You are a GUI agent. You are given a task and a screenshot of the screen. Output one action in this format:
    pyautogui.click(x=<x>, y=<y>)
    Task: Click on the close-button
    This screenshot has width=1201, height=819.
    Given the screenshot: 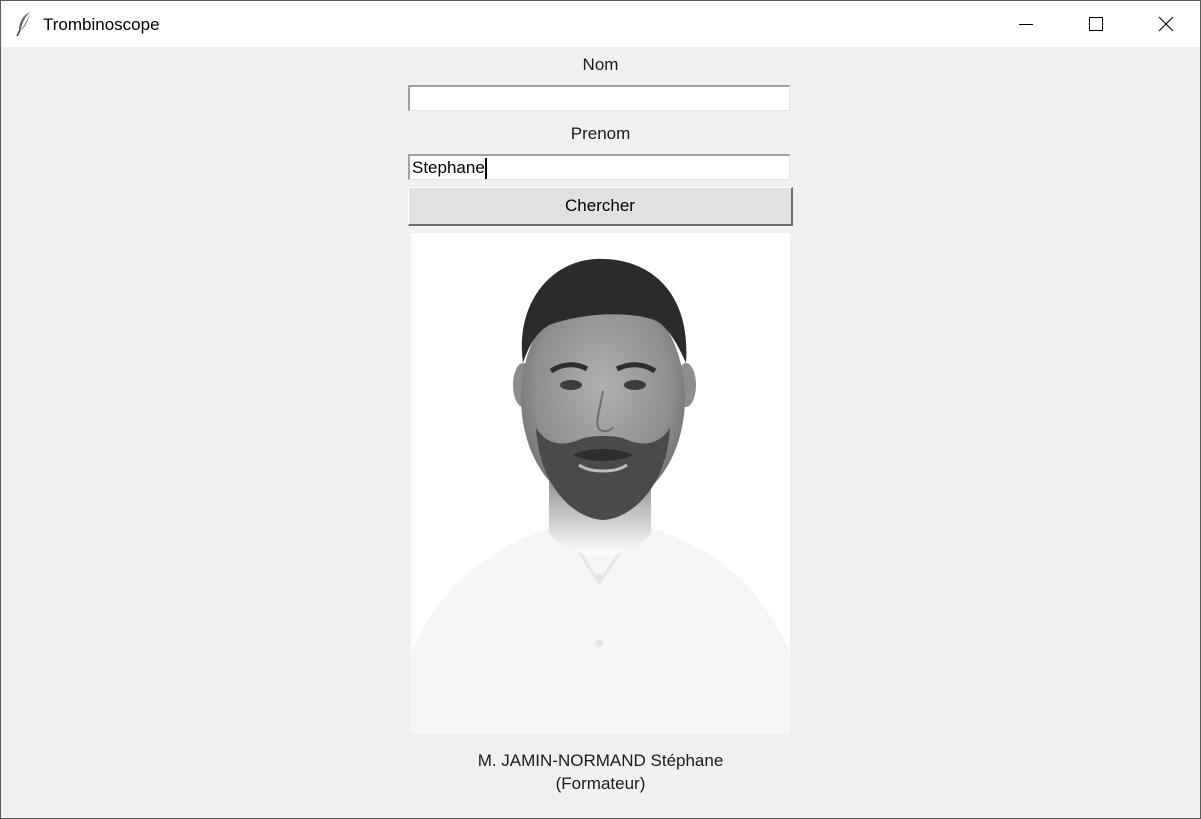 What is the action you would take?
    pyautogui.click(x=1165, y=24)
    